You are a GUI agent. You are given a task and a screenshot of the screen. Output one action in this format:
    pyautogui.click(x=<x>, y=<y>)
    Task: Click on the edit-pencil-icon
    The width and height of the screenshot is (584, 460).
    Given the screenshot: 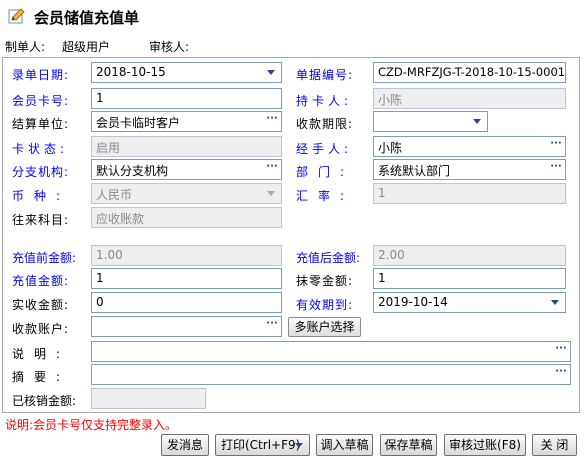 What is the action you would take?
    pyautogui.click(x=16, y=16)
    